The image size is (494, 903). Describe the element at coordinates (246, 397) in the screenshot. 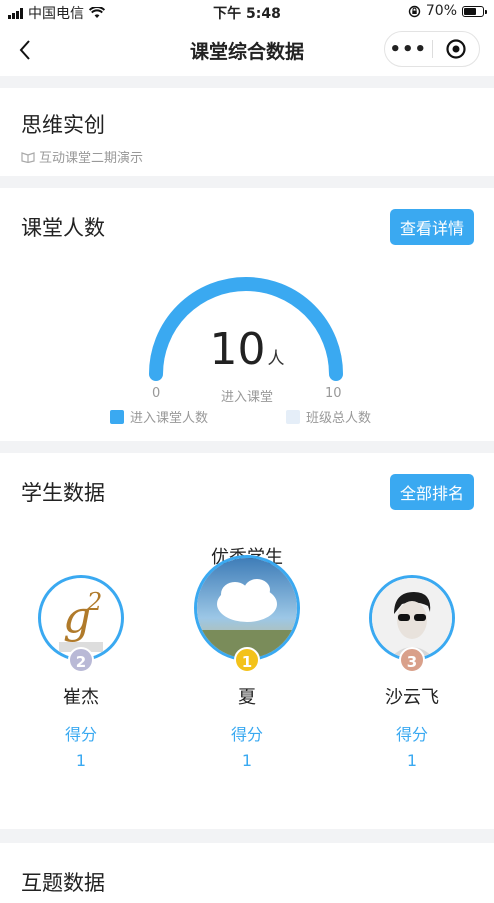

I see `gauge-center-label: 进入课堂` at that location.